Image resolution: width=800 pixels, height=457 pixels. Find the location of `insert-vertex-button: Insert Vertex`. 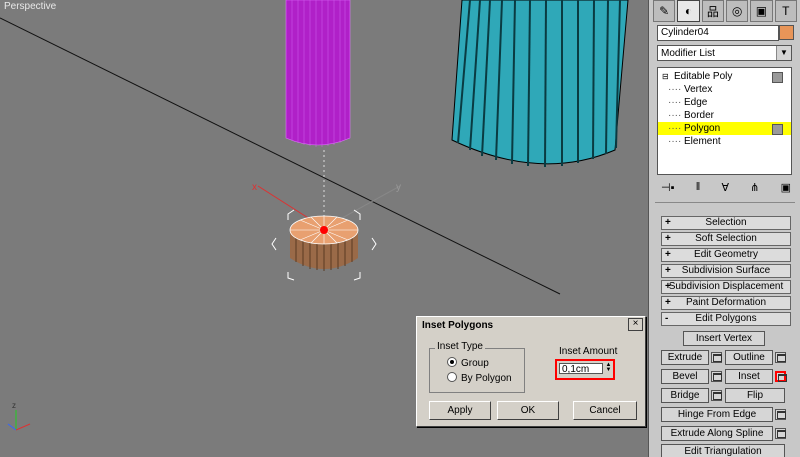

insert-vertex-button: Insert Vertex is located at coordinates (724, 338).